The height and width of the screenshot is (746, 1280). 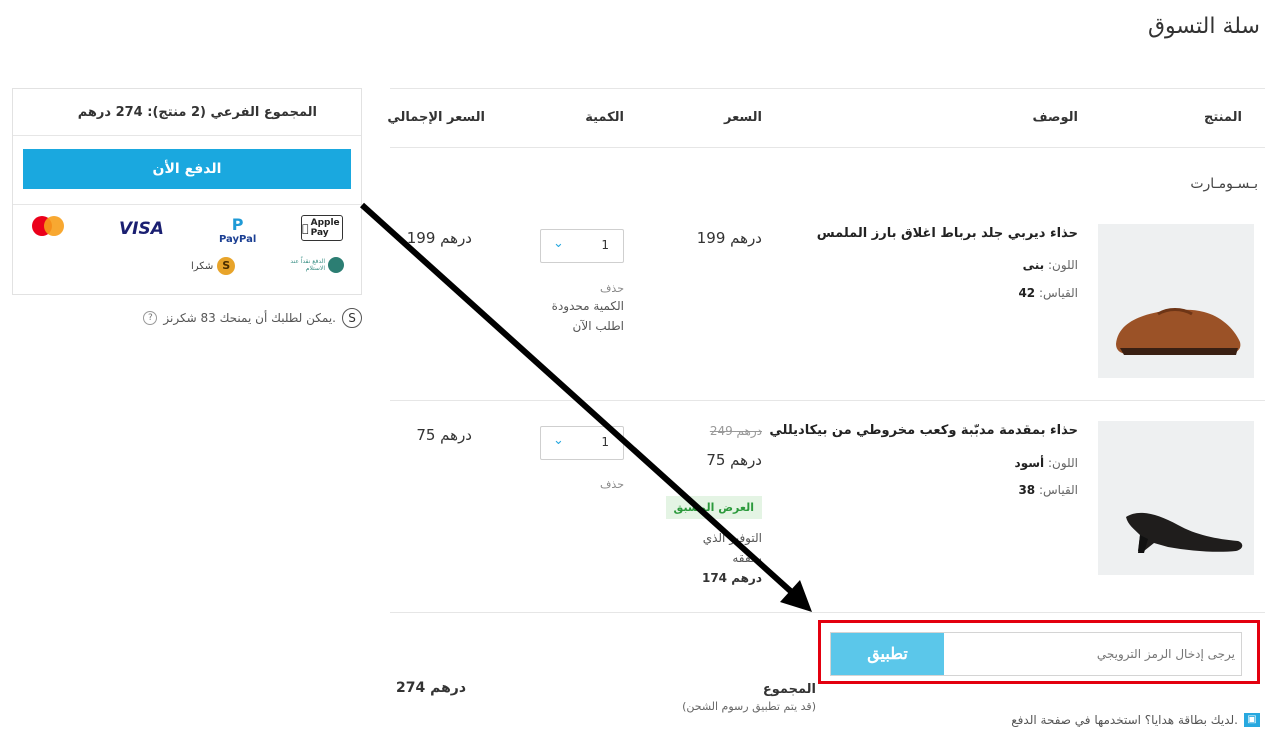 What do you see at coordinates (187, 169) in the screenshot?
I see `pay-now-button: الدفع الأن` at bounding box center [187, 169].